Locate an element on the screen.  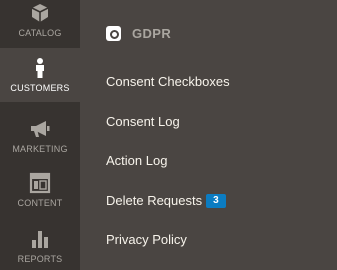
link-label: Consent Checkboxes is located at coordinates (168, 81).